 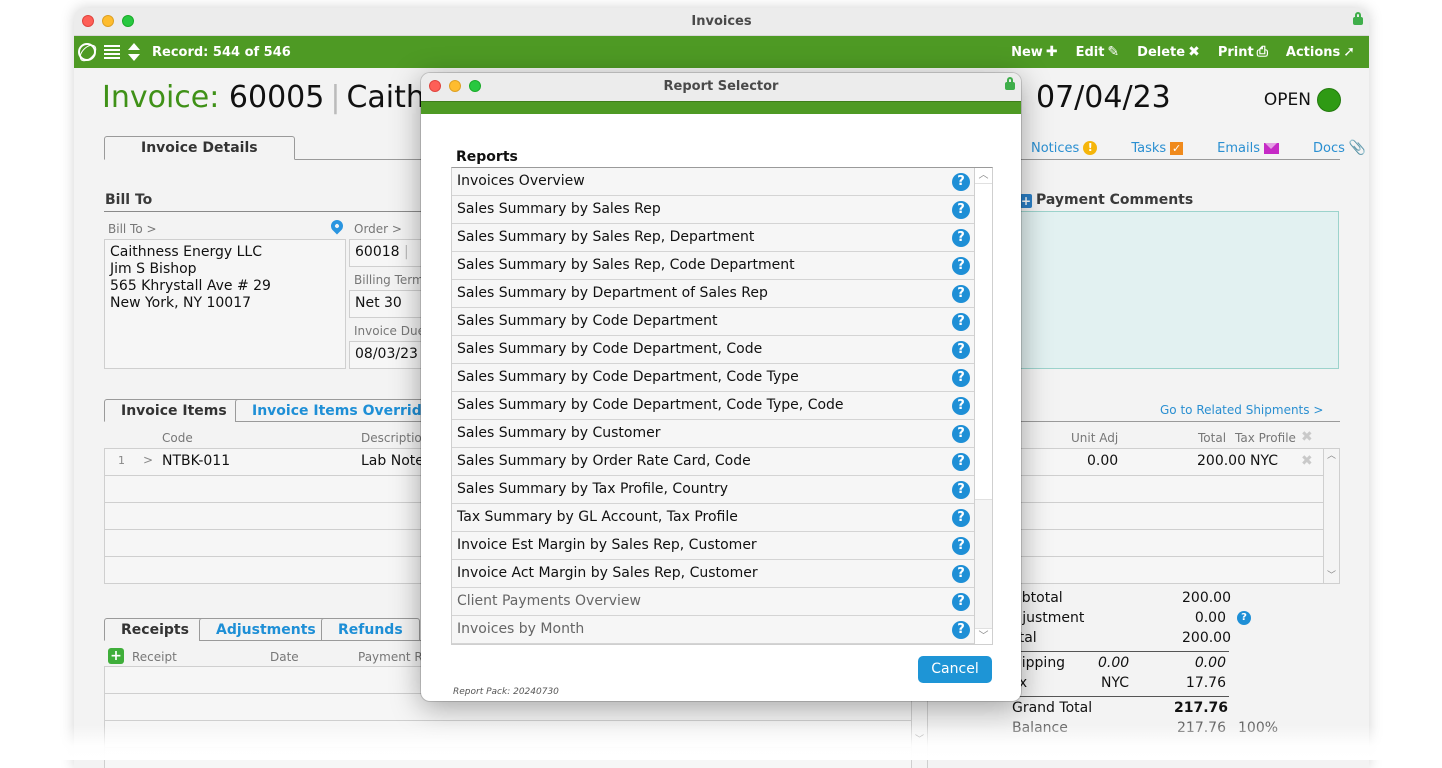 I want to click on globe-icon, so click(x=87, y=52).